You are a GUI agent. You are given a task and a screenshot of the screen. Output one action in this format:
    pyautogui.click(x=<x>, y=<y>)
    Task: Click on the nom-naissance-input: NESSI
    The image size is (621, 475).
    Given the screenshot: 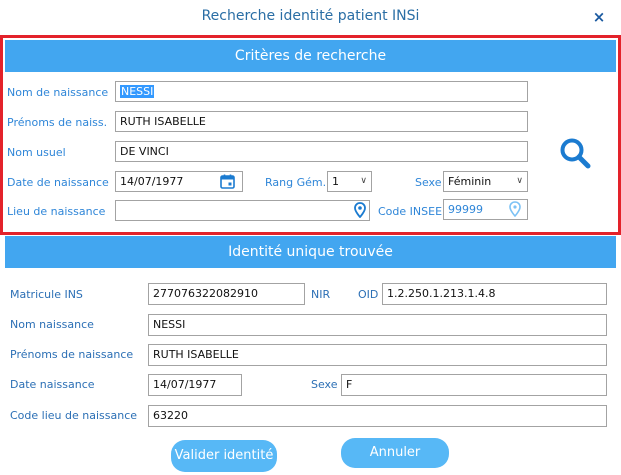 What is the action you would take?
    pyautogui.click(x=321, y=91)
    